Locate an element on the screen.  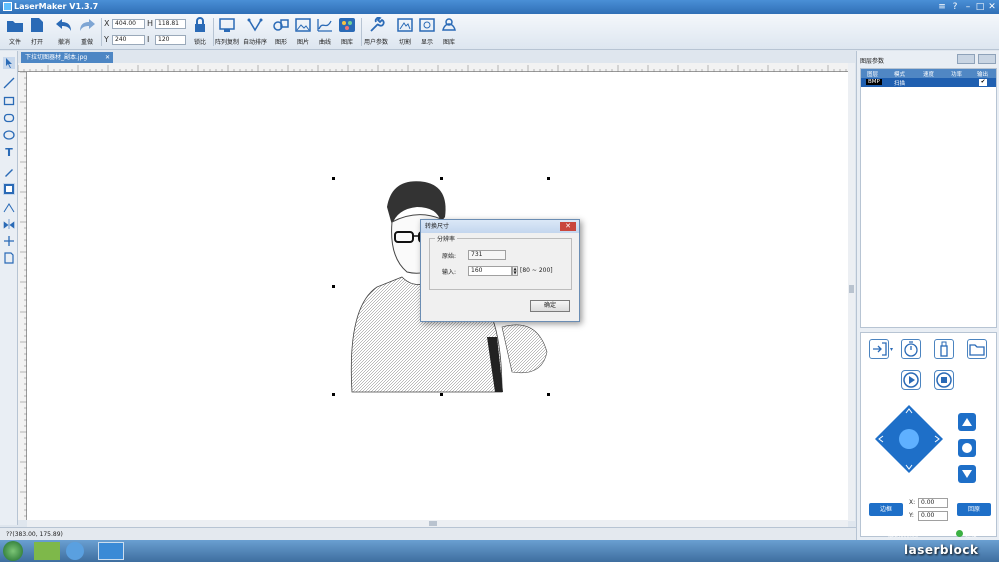
layer-up-button is located at coordinates (966, 59).